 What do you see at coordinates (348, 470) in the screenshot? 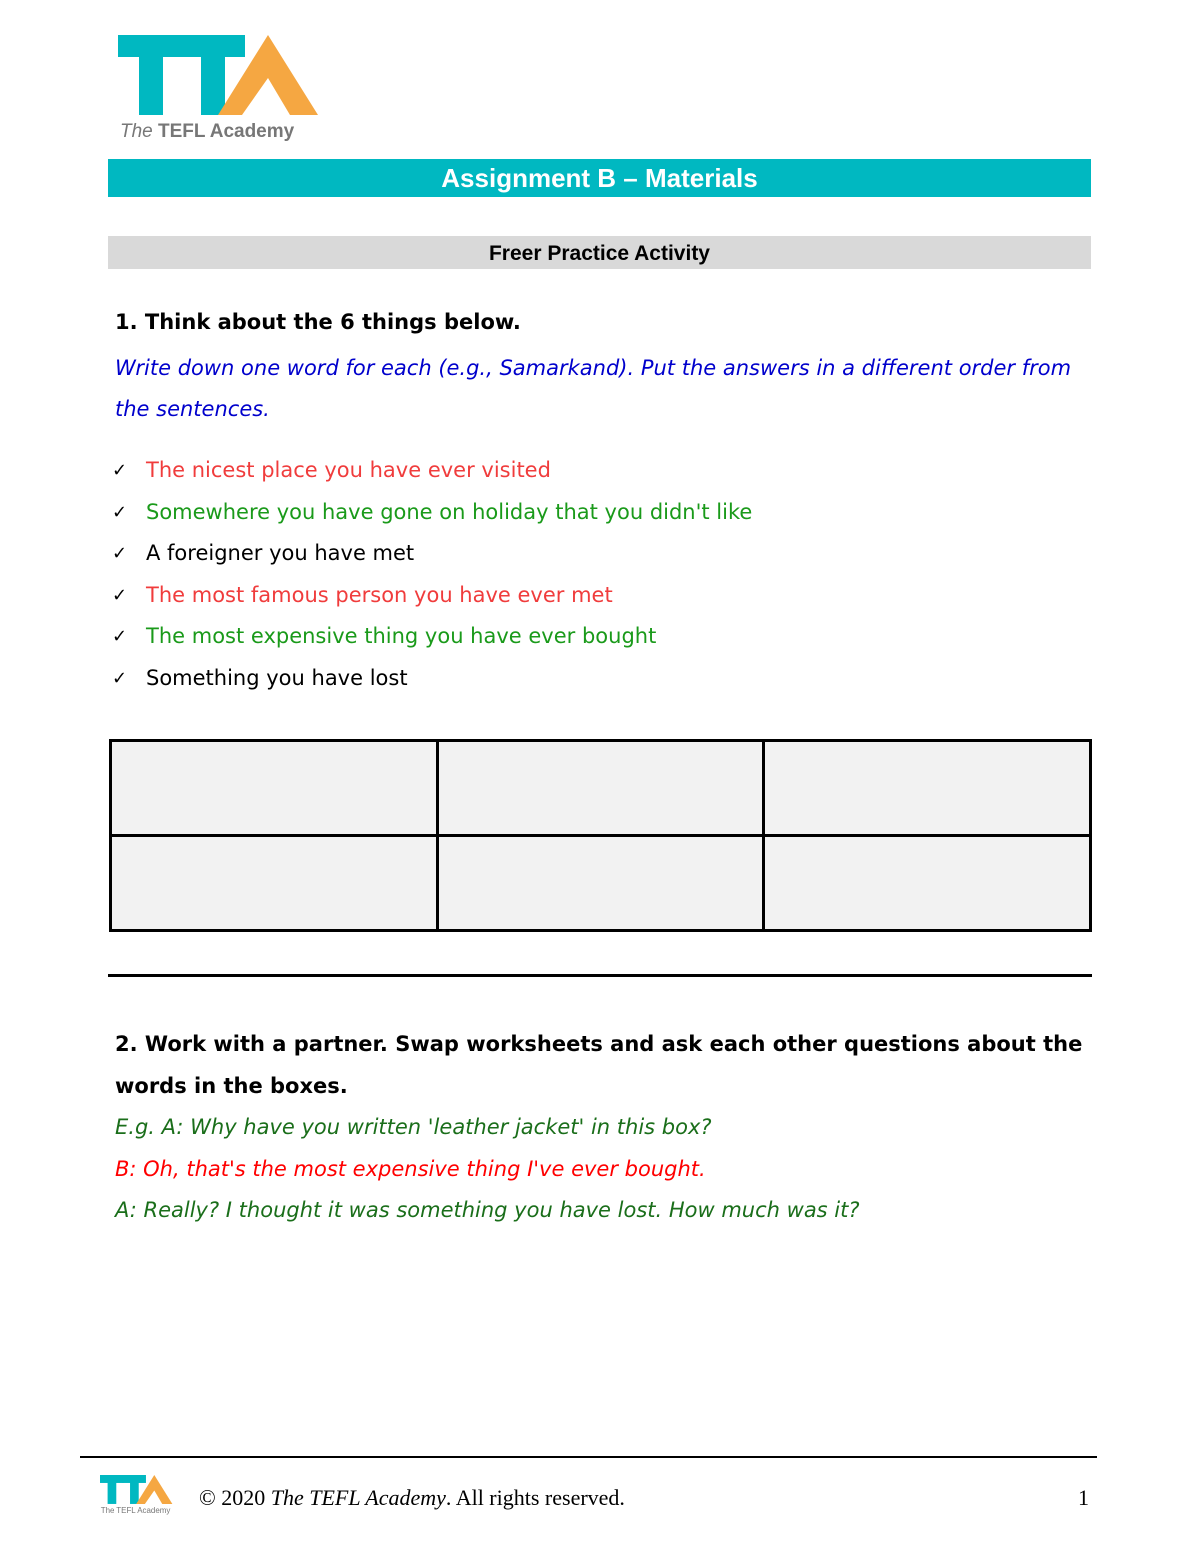
I see `checklist-item-text: The nicest place you have ever visited` at bounding box center [348, 470].